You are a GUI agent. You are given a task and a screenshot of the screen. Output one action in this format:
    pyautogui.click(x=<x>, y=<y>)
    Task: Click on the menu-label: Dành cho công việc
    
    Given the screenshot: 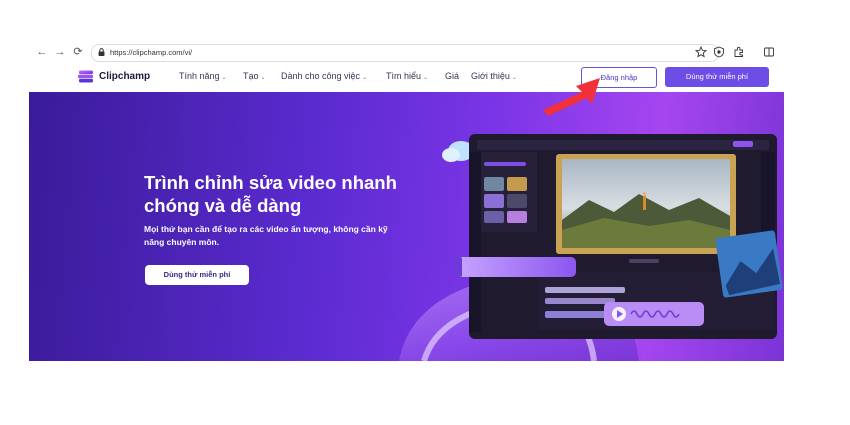 What is the action you would take?
    pyautogui.click(x=321, y=76)
    